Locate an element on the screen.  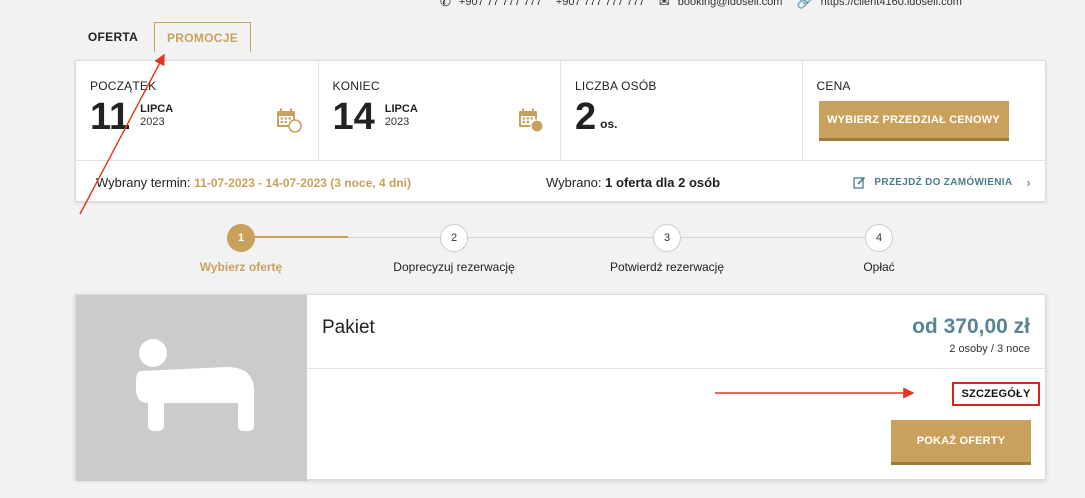
steps-progress is located at coordinates (294, 237).